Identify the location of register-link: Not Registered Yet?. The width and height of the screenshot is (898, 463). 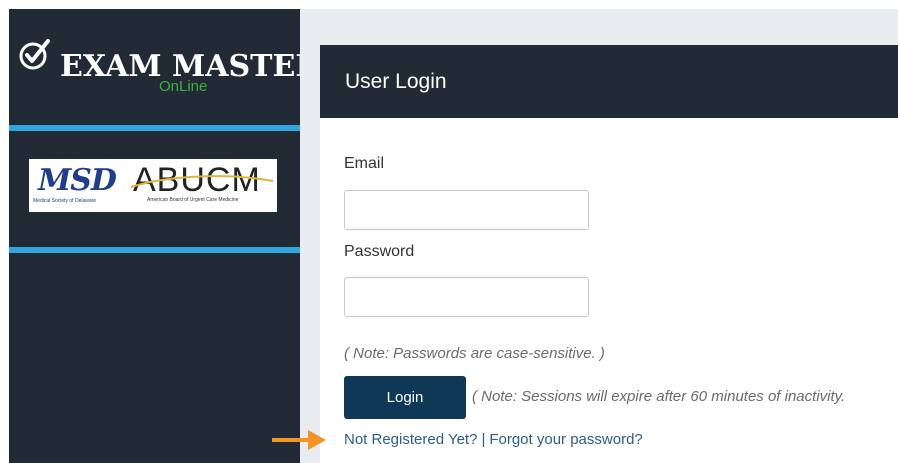
(410, 439).